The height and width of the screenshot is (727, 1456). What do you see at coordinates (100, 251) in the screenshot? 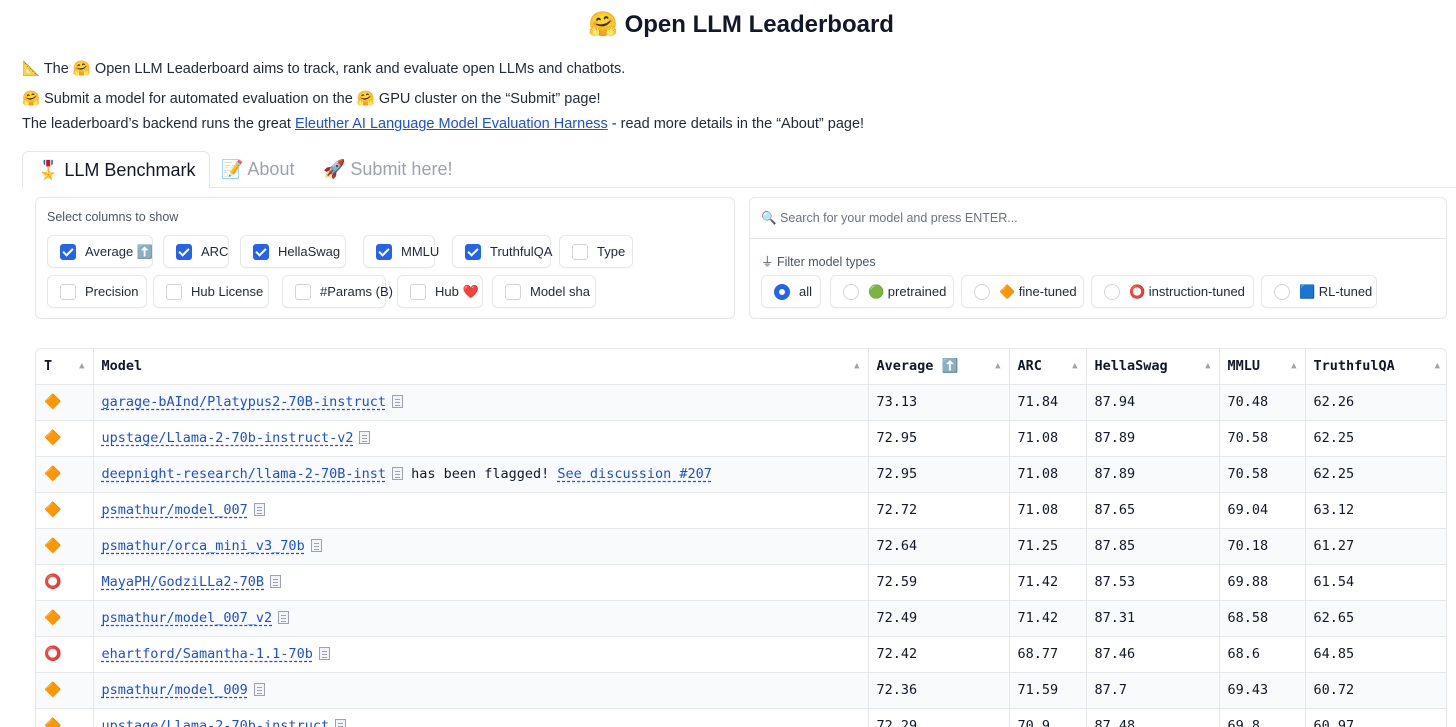
I see `column-checkbox: Average ⬆️` at bounding box center [100, 251].